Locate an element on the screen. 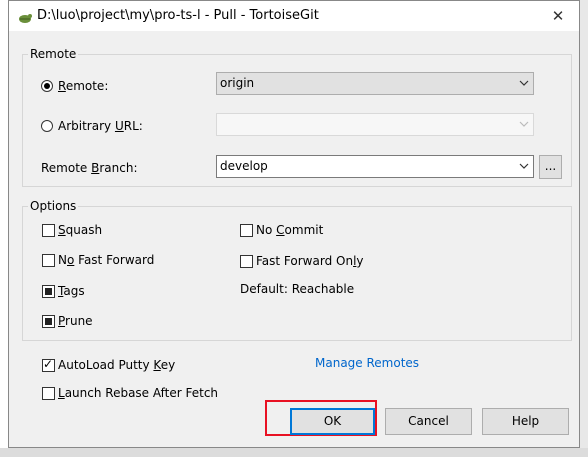 The width and height of the screenshot is (588, 457). no-commit-checkbox-box is located at coordinates (246, 230).